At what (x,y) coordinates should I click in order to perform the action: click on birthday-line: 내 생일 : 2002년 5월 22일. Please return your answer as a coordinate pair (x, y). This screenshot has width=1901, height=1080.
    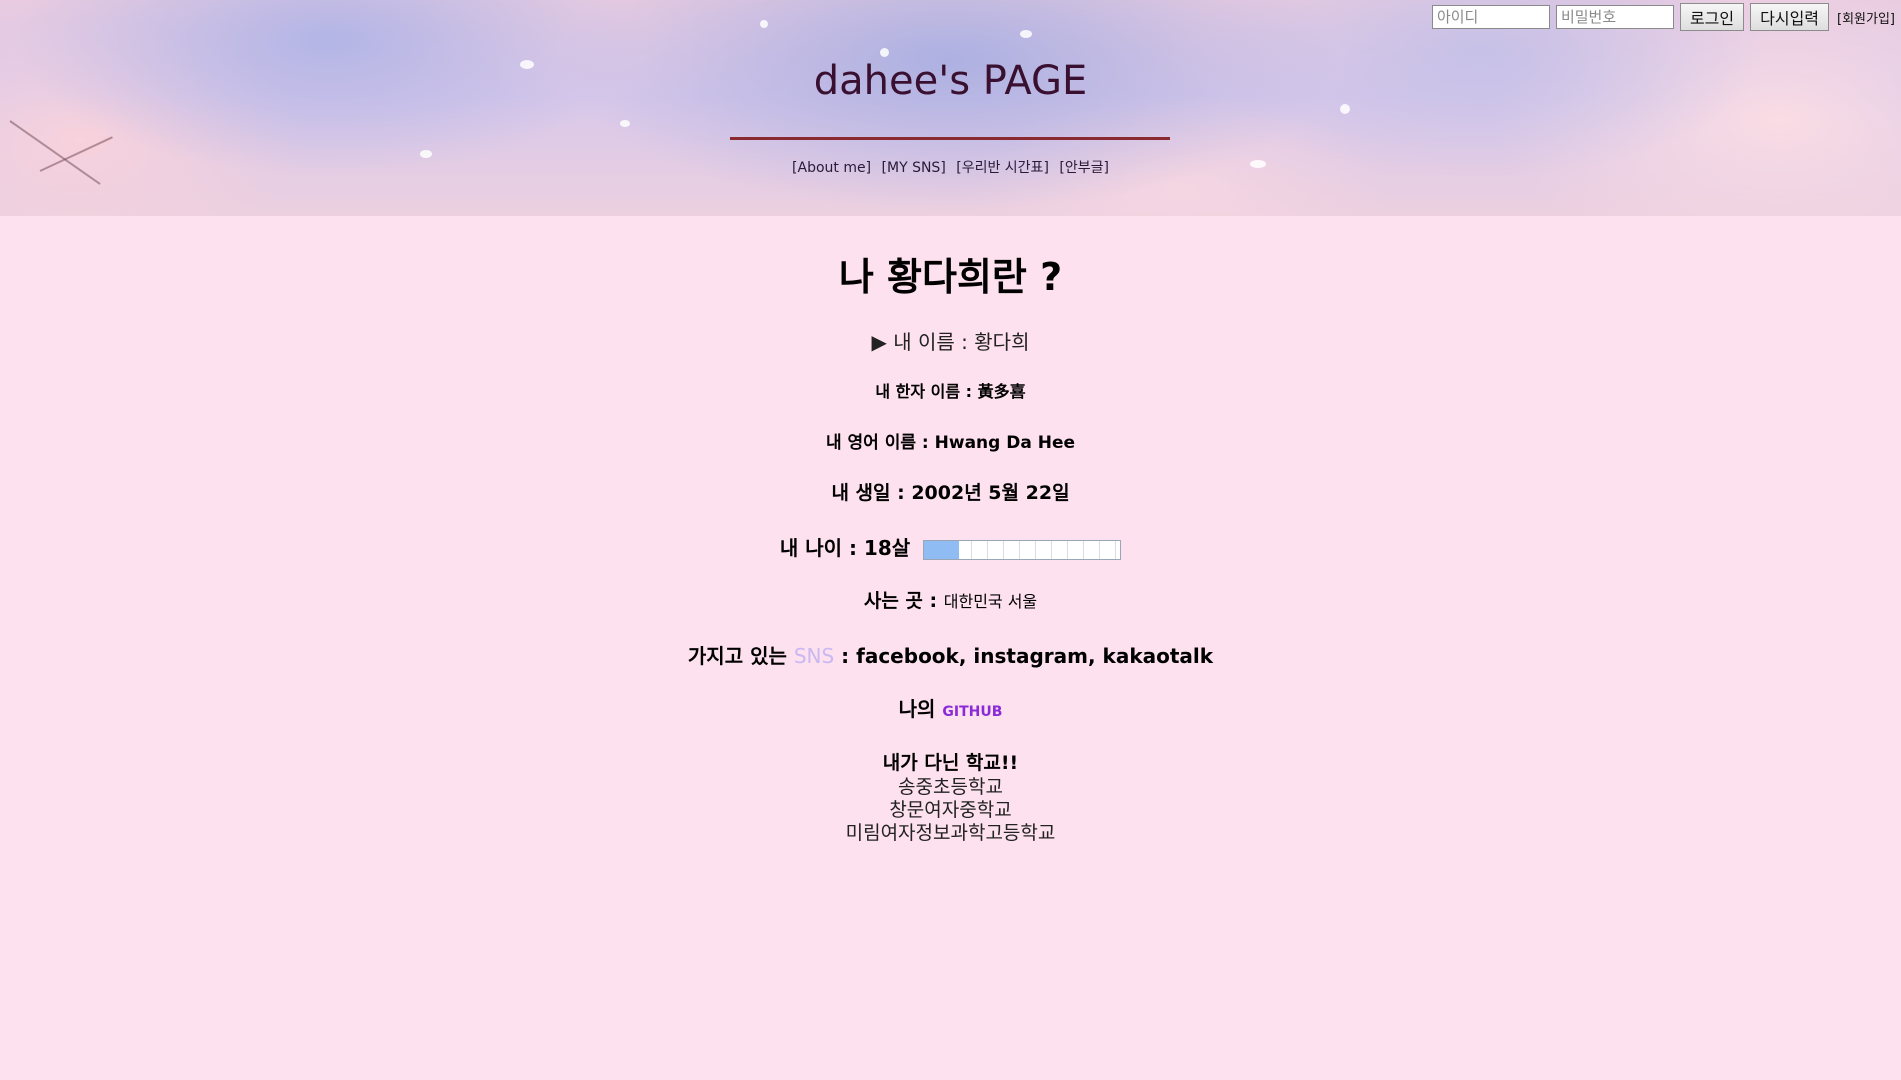
    Looking at the image, I should click on (950, 493).